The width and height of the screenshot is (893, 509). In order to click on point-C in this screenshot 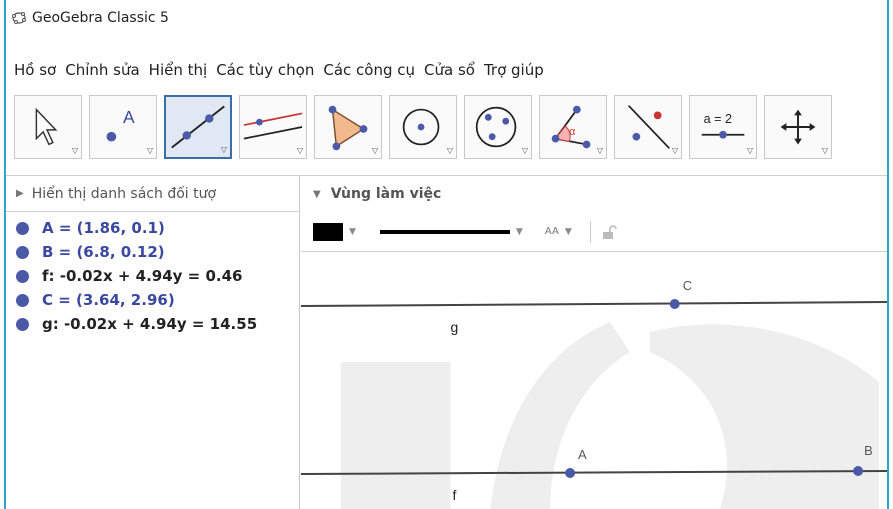, I will do `click(674, 304)`.